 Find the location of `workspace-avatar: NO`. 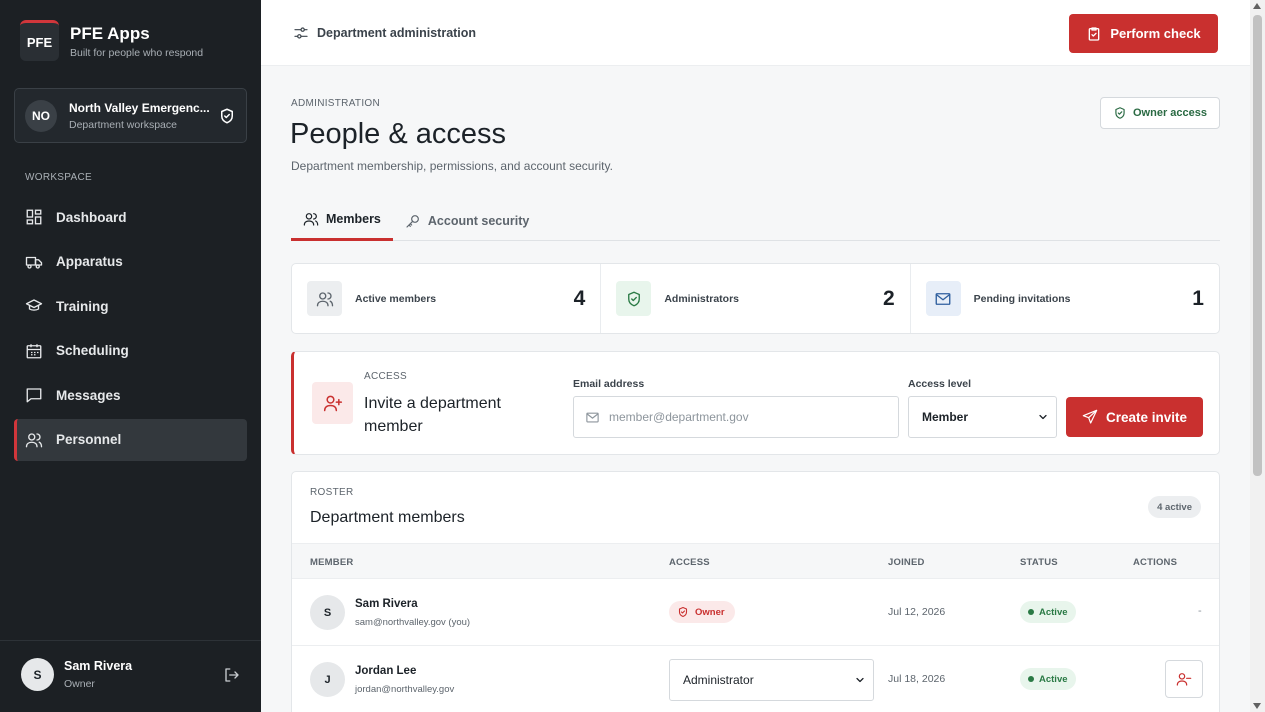

workspace-avatar: NO is located at coordinates (41, 115).